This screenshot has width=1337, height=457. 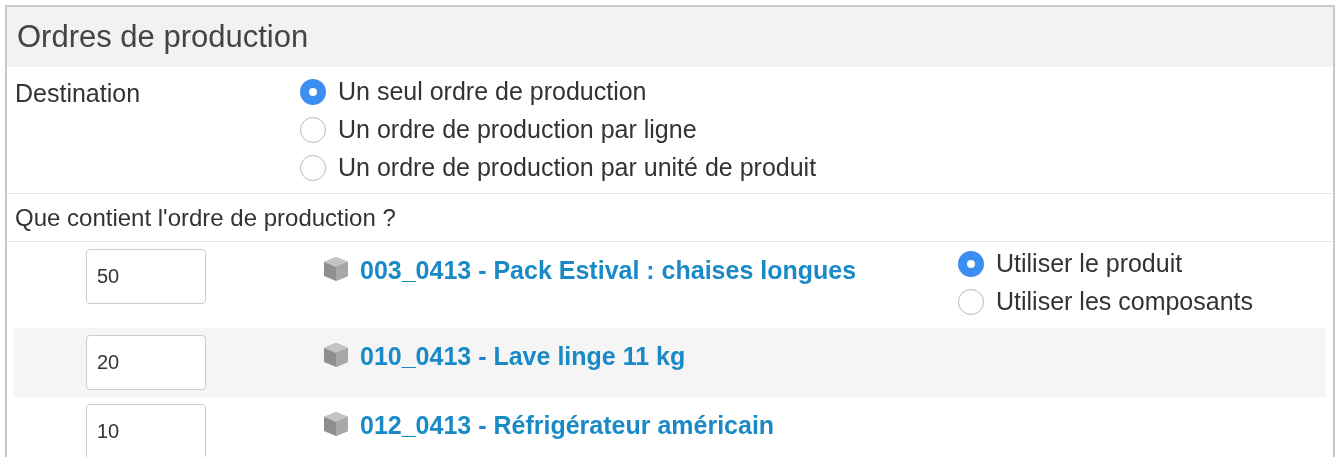 I want to click on product-link: 012_0413 - Réfrigérateur américain, so click(x=567, y=425).